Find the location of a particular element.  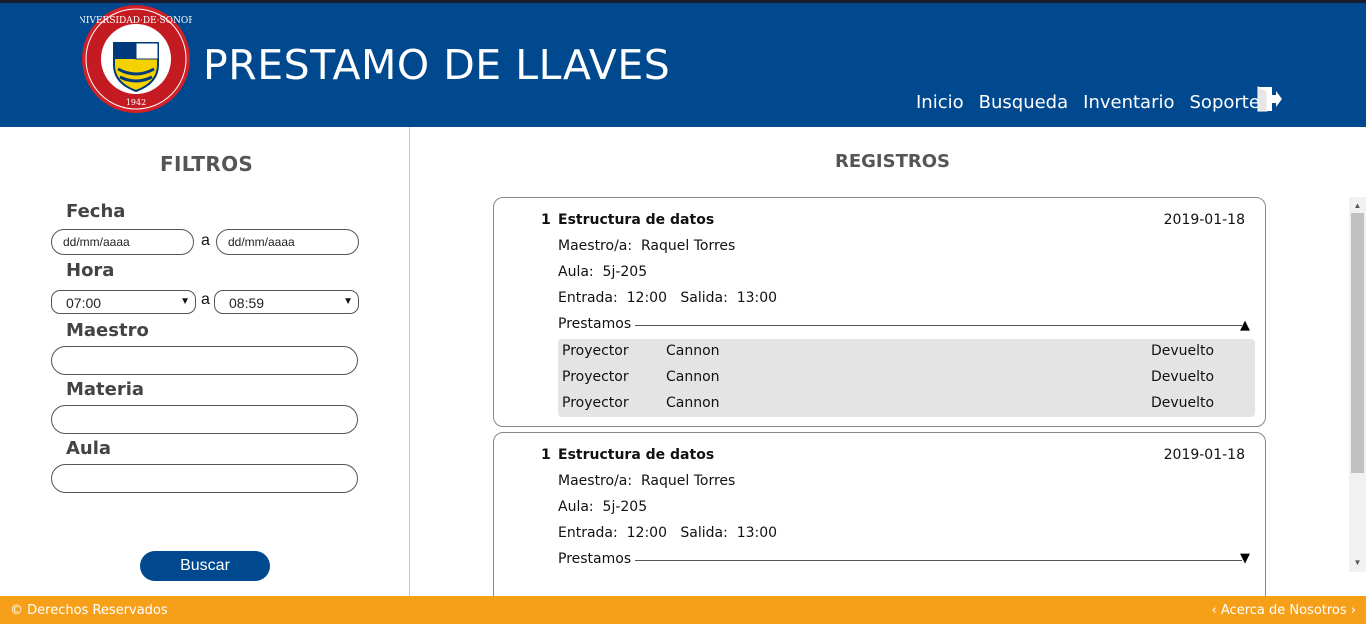

filters-title: FILTROS is located at coordinates (207, 164).